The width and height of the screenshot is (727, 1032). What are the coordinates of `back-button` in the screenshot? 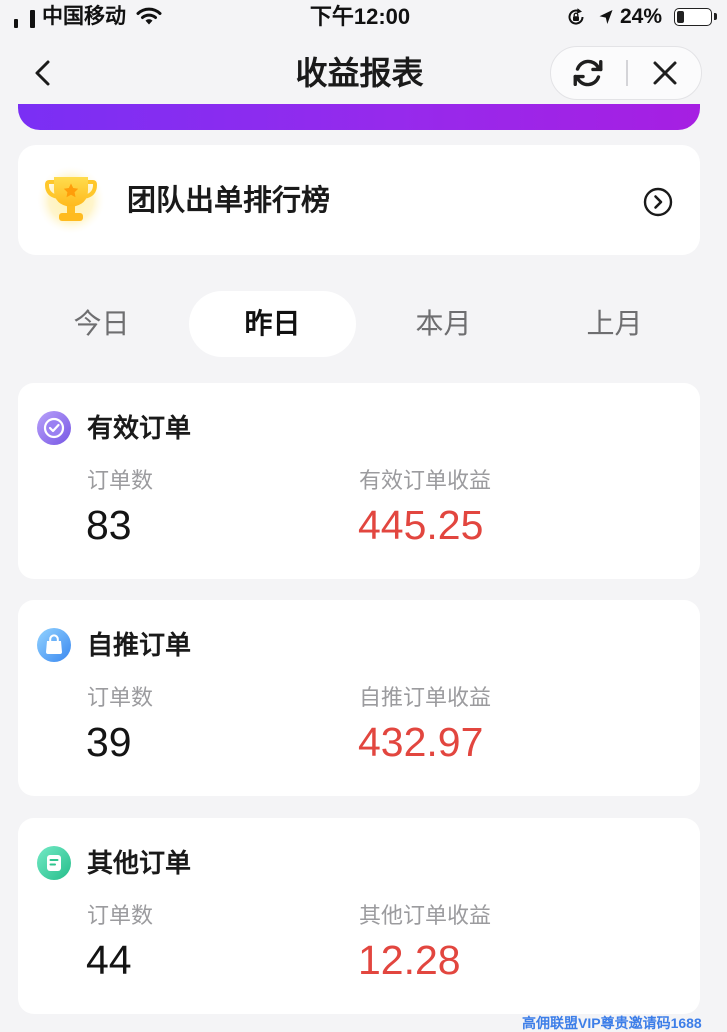 It's located at (43, 73).